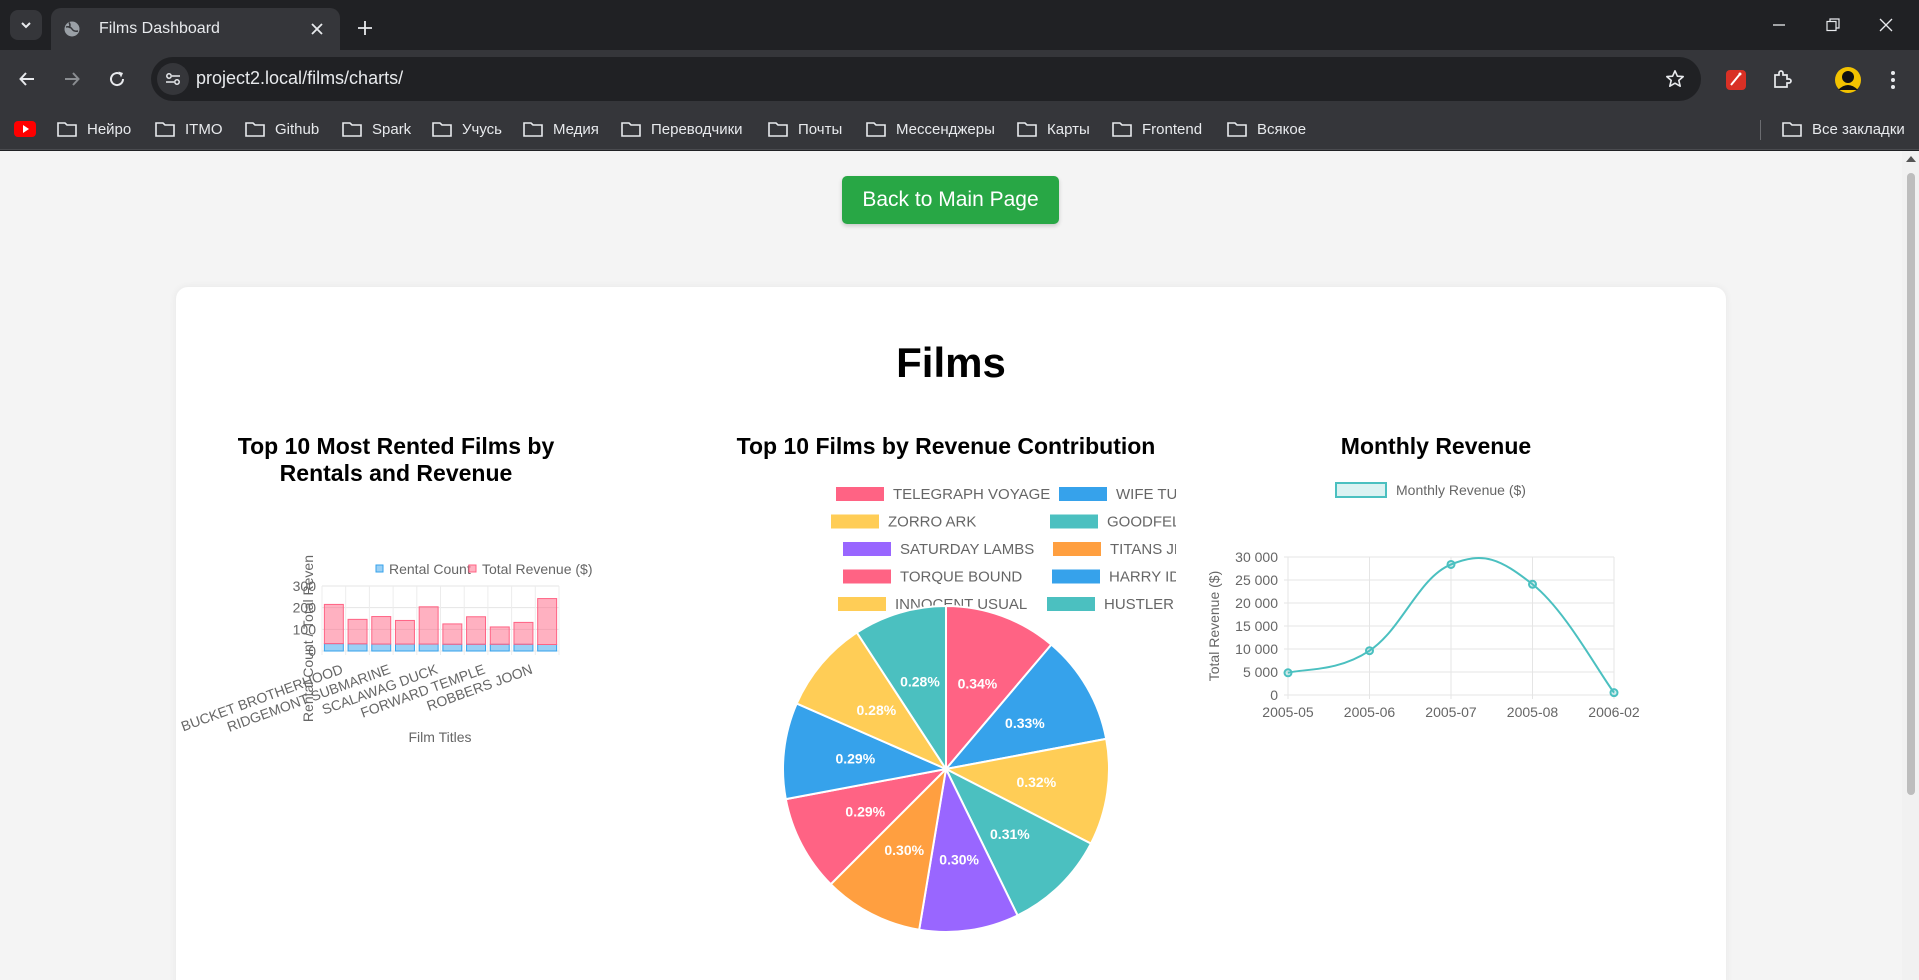 This screenshot has height=980, width=1919. I want to click on y-axis-title: Rental Count / Total Reven, so click(308, 638).